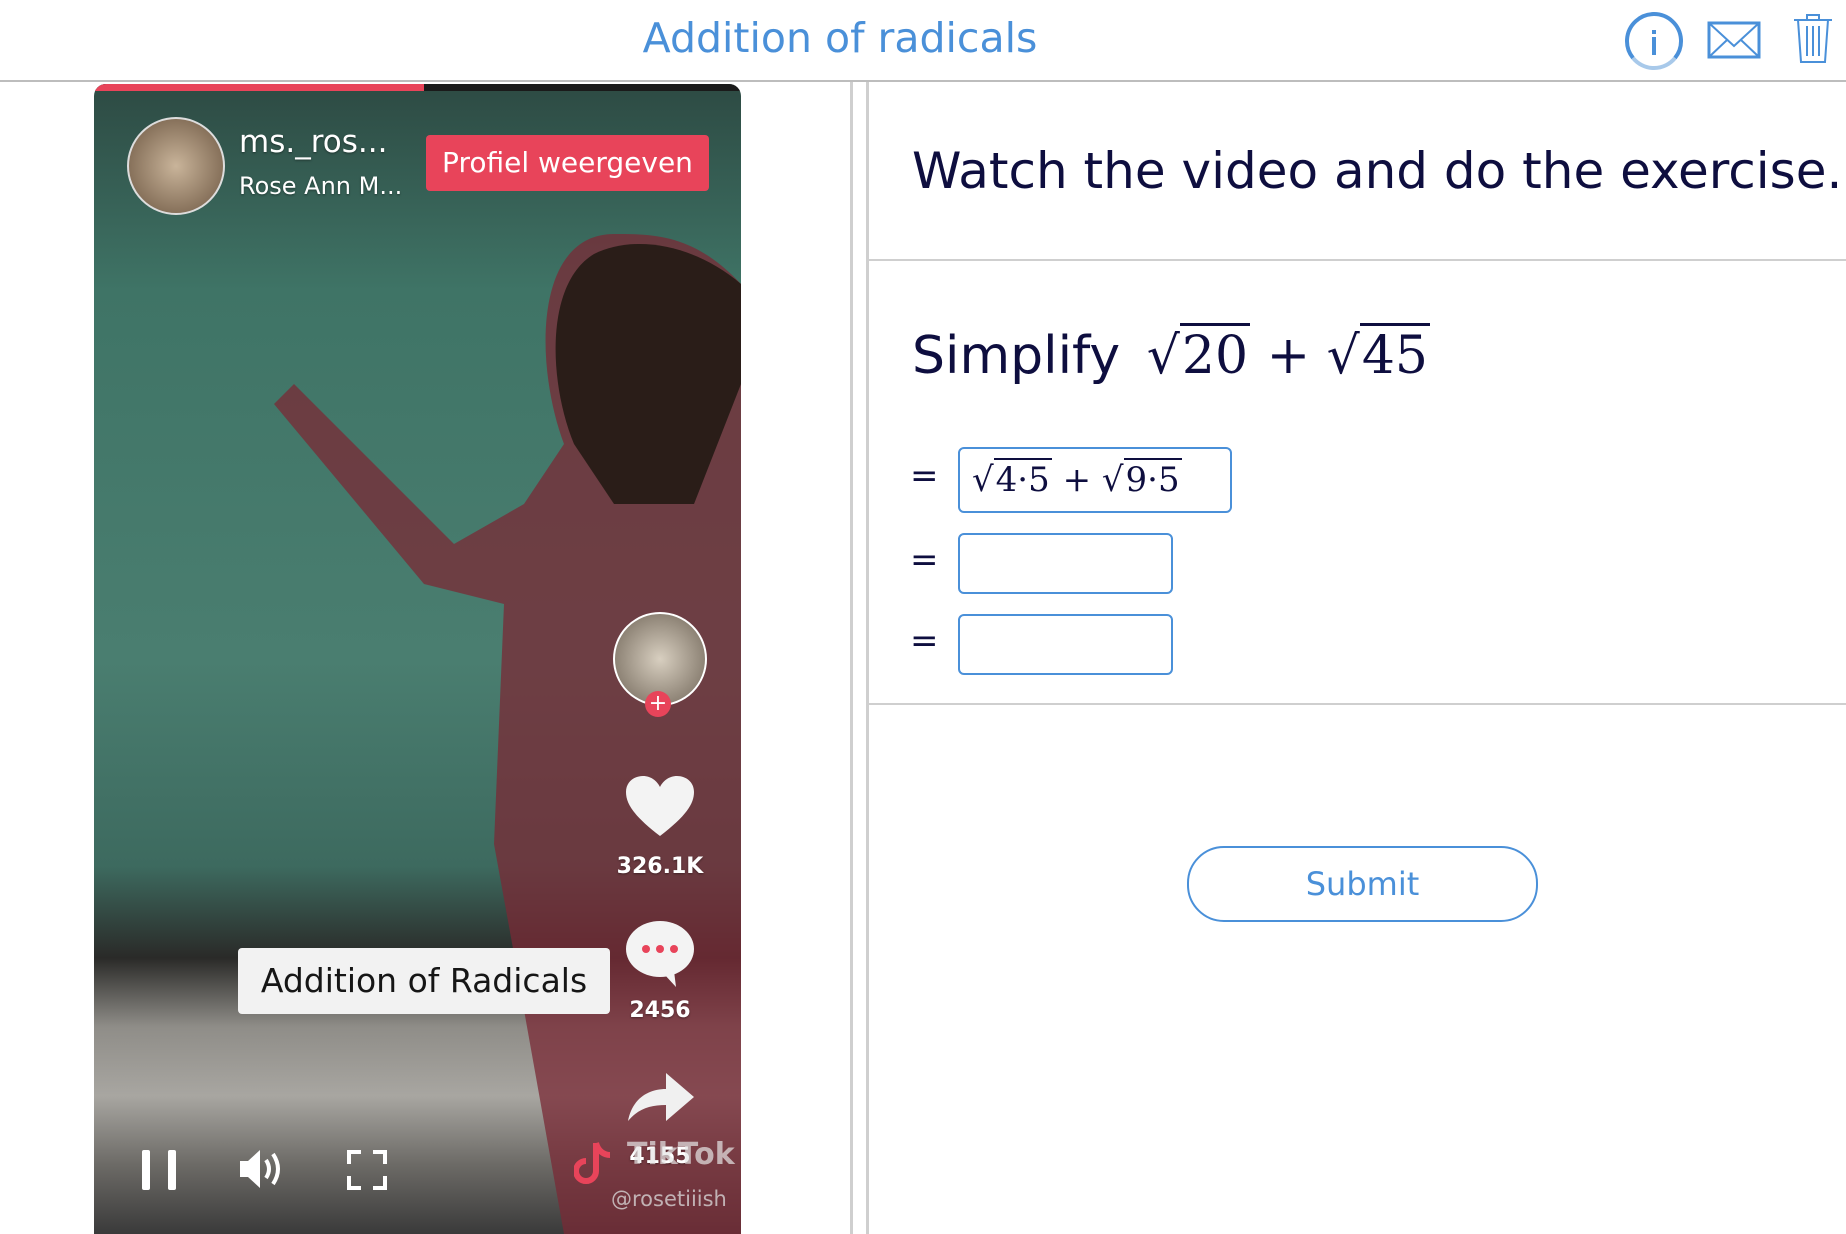  I want to click on radicand-1: 20, so click(1215, 354).